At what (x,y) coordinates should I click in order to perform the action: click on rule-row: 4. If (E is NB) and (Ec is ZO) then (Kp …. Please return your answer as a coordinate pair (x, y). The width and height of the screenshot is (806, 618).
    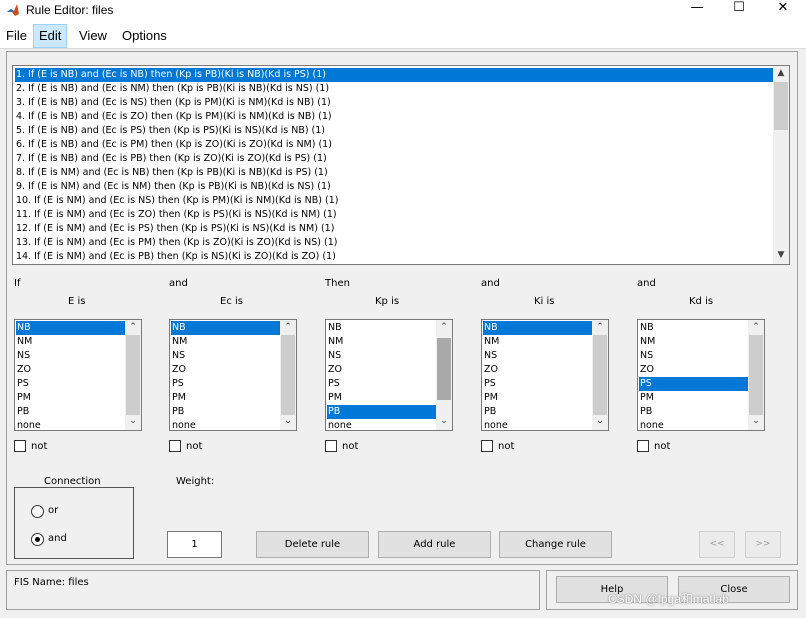
    Looking at the image, I should click on (394, 117).